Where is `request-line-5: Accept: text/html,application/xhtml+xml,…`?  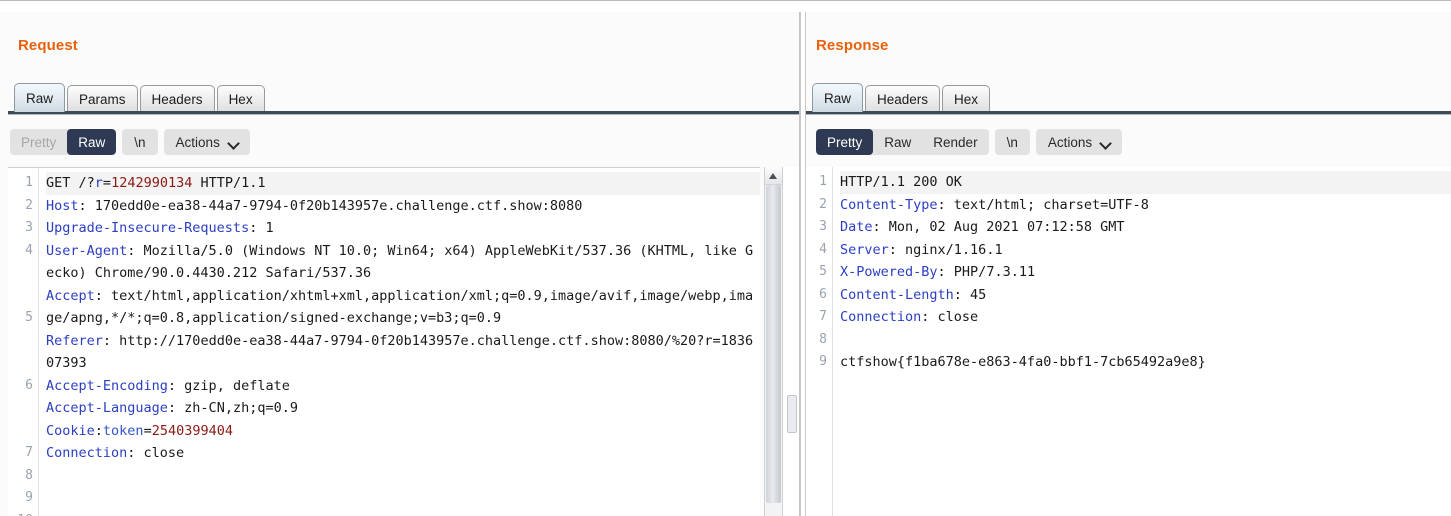
request-line-5: Accept: text/html,application/xhtml+xml,… is located at coordinates (400, 307).